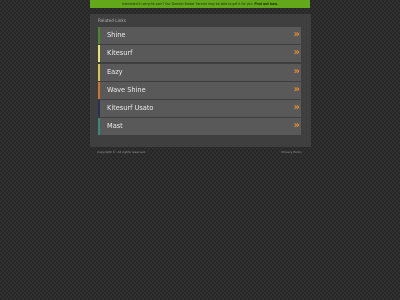  Describe the element at coordinates (130, 108) in the screenshot. I see `link-label: Kitesurf Usato` at that location.